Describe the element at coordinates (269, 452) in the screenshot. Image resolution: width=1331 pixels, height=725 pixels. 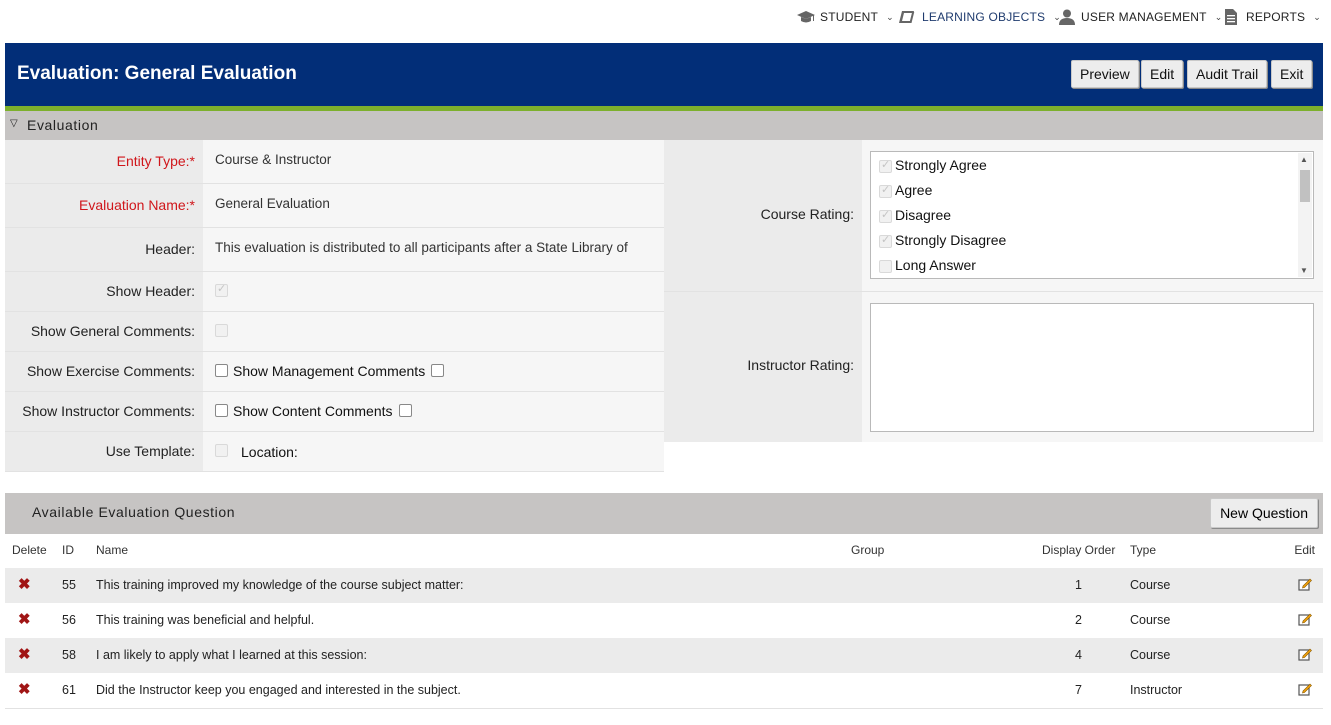
I see `location-label: Location:` at that location.